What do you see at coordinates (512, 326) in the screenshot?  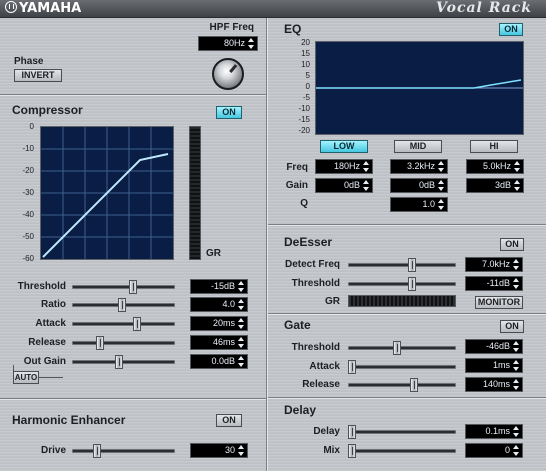 I see `gate-on-button: ON` at bounding box center [512, 326].